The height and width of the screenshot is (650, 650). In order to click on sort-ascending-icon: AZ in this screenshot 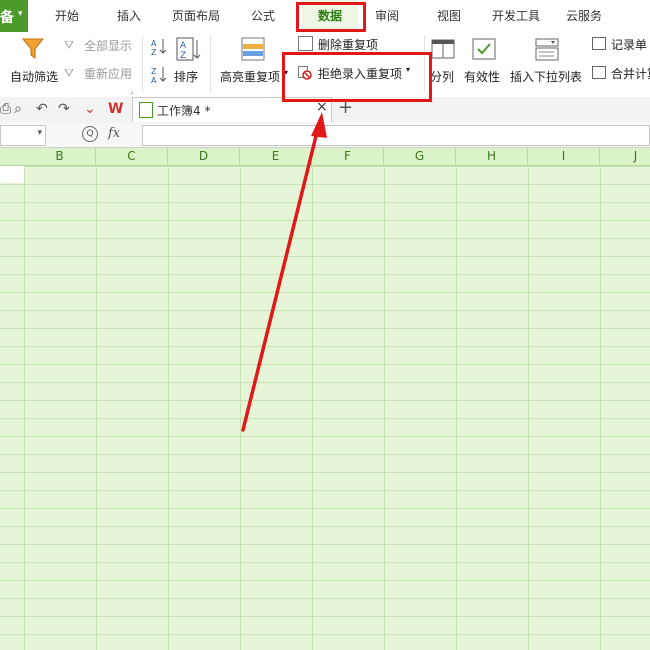, I will do `click(159, 48)`.